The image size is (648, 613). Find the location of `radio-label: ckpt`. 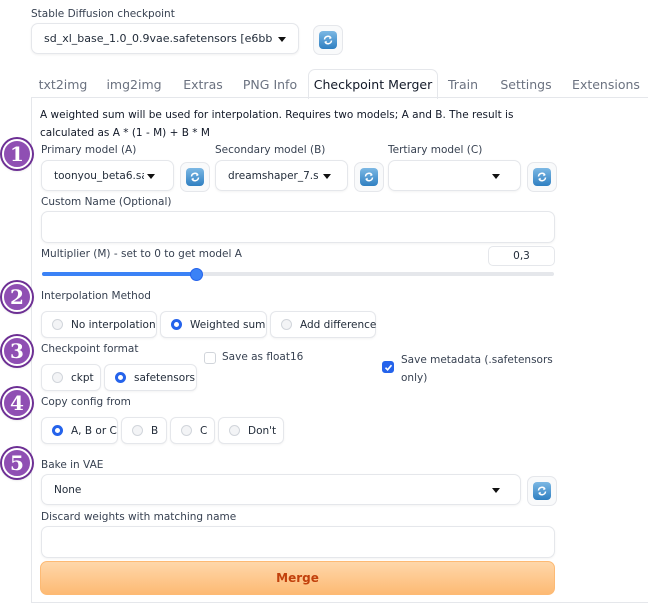

radio-label: ckpt is located at coordinates (82, 377).